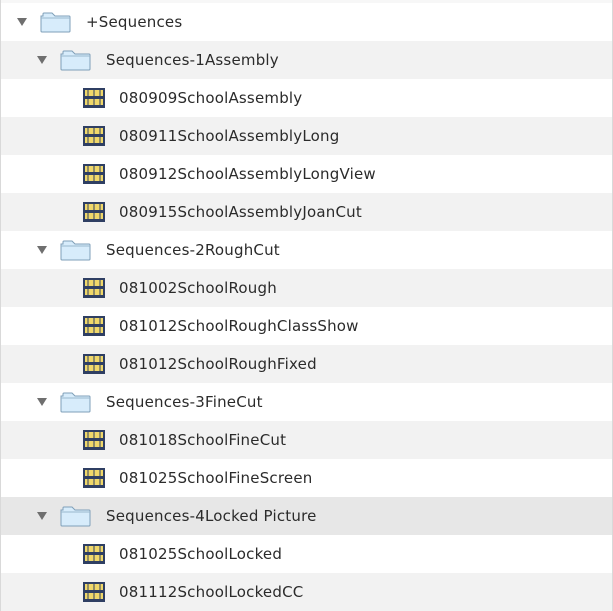  Describe the element at coordinates (306, 60) in the screenshot. I see `tree-row-bin: Sequences-1Assembly` at that location.